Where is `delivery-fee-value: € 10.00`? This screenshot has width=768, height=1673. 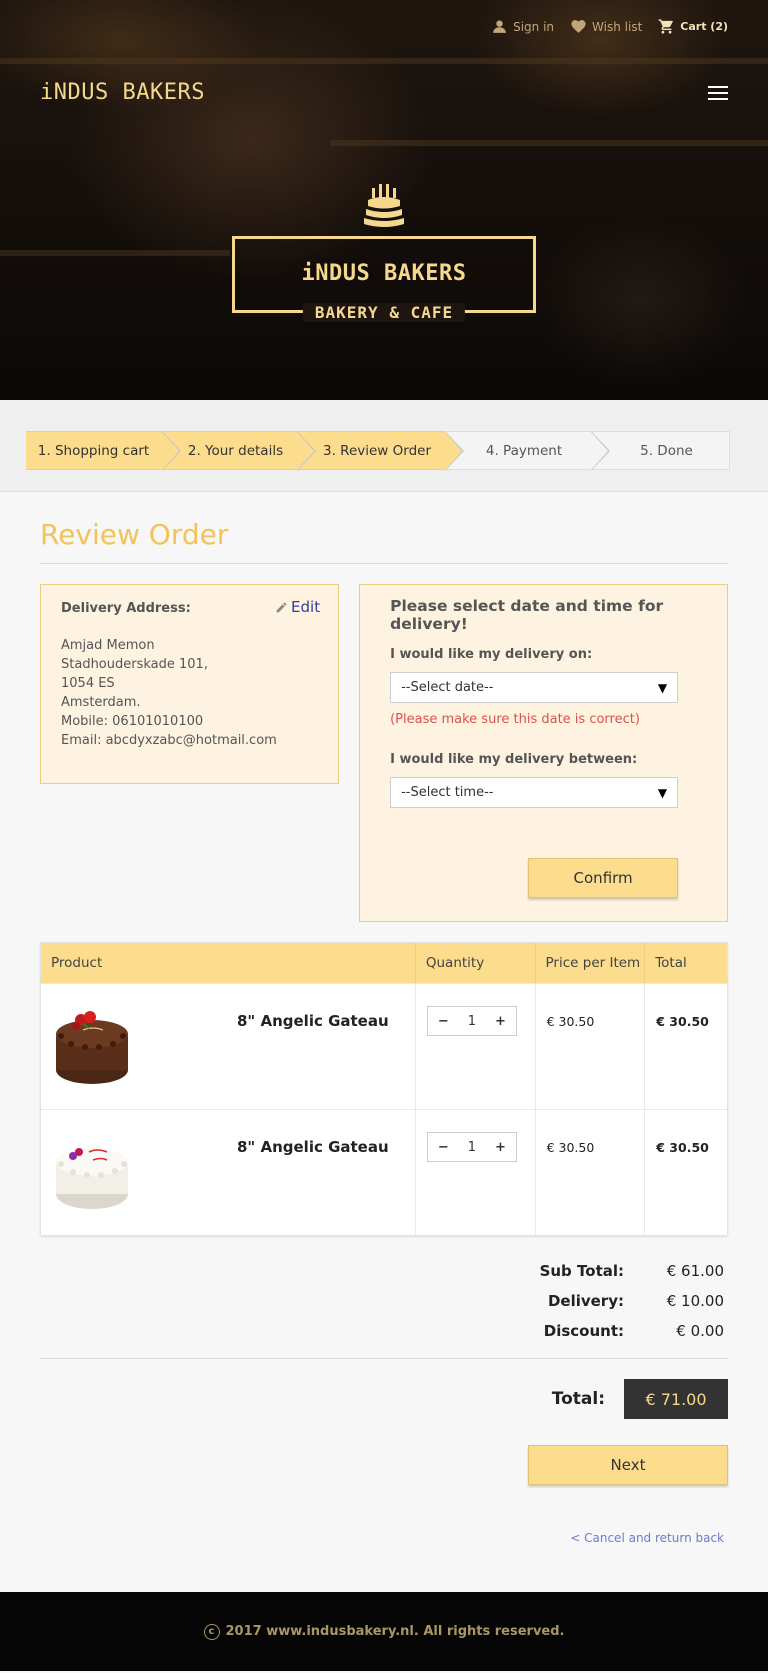
delivery-fee-value: € 10.00 is located at coordinates (695, 1301).